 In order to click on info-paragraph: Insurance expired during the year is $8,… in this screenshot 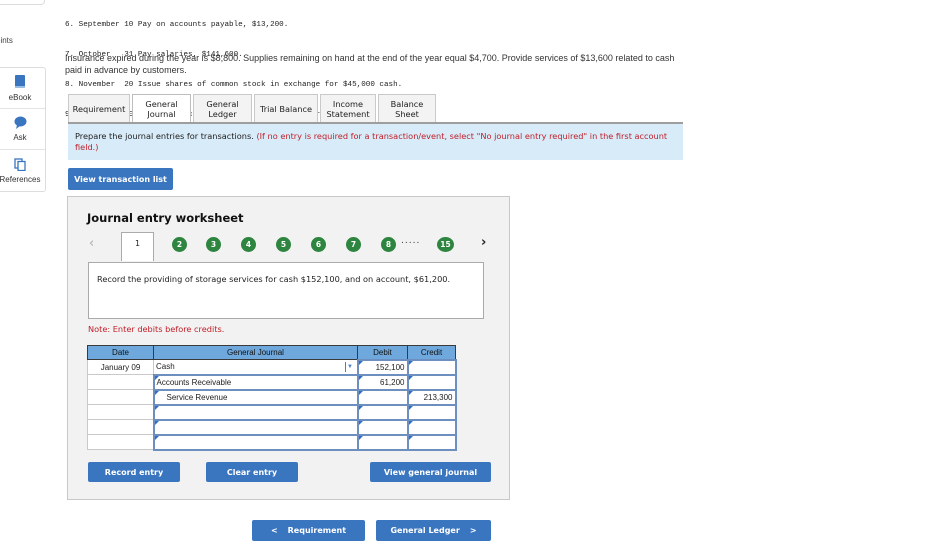, I will do `click(370, 64)`.